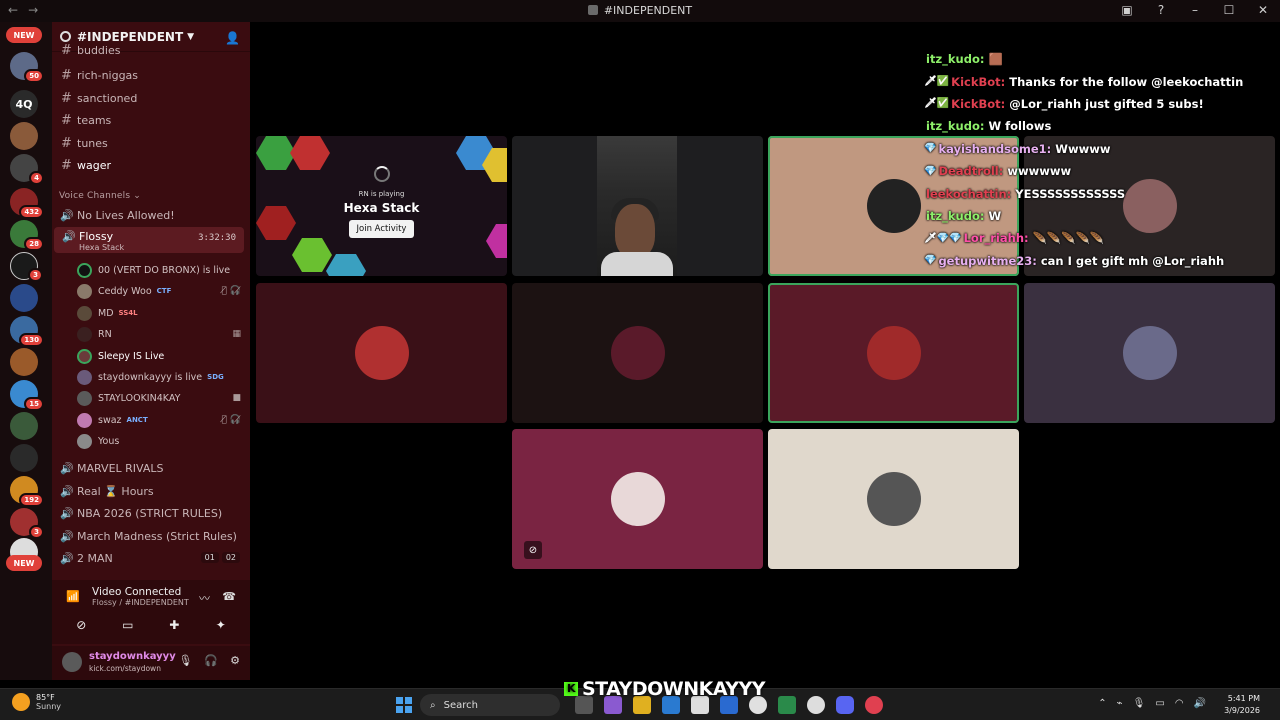 This screenshot has height=720, width=1280. Describe the element at coordinates (161, 270) in the screenshot. I see `voice-user: 00 (VERT DO BRONX) is live` at that location.